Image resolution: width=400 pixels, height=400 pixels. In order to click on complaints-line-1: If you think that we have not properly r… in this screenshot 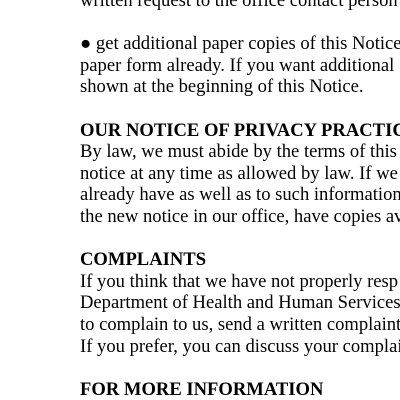, I will do `click(239, 281)`.